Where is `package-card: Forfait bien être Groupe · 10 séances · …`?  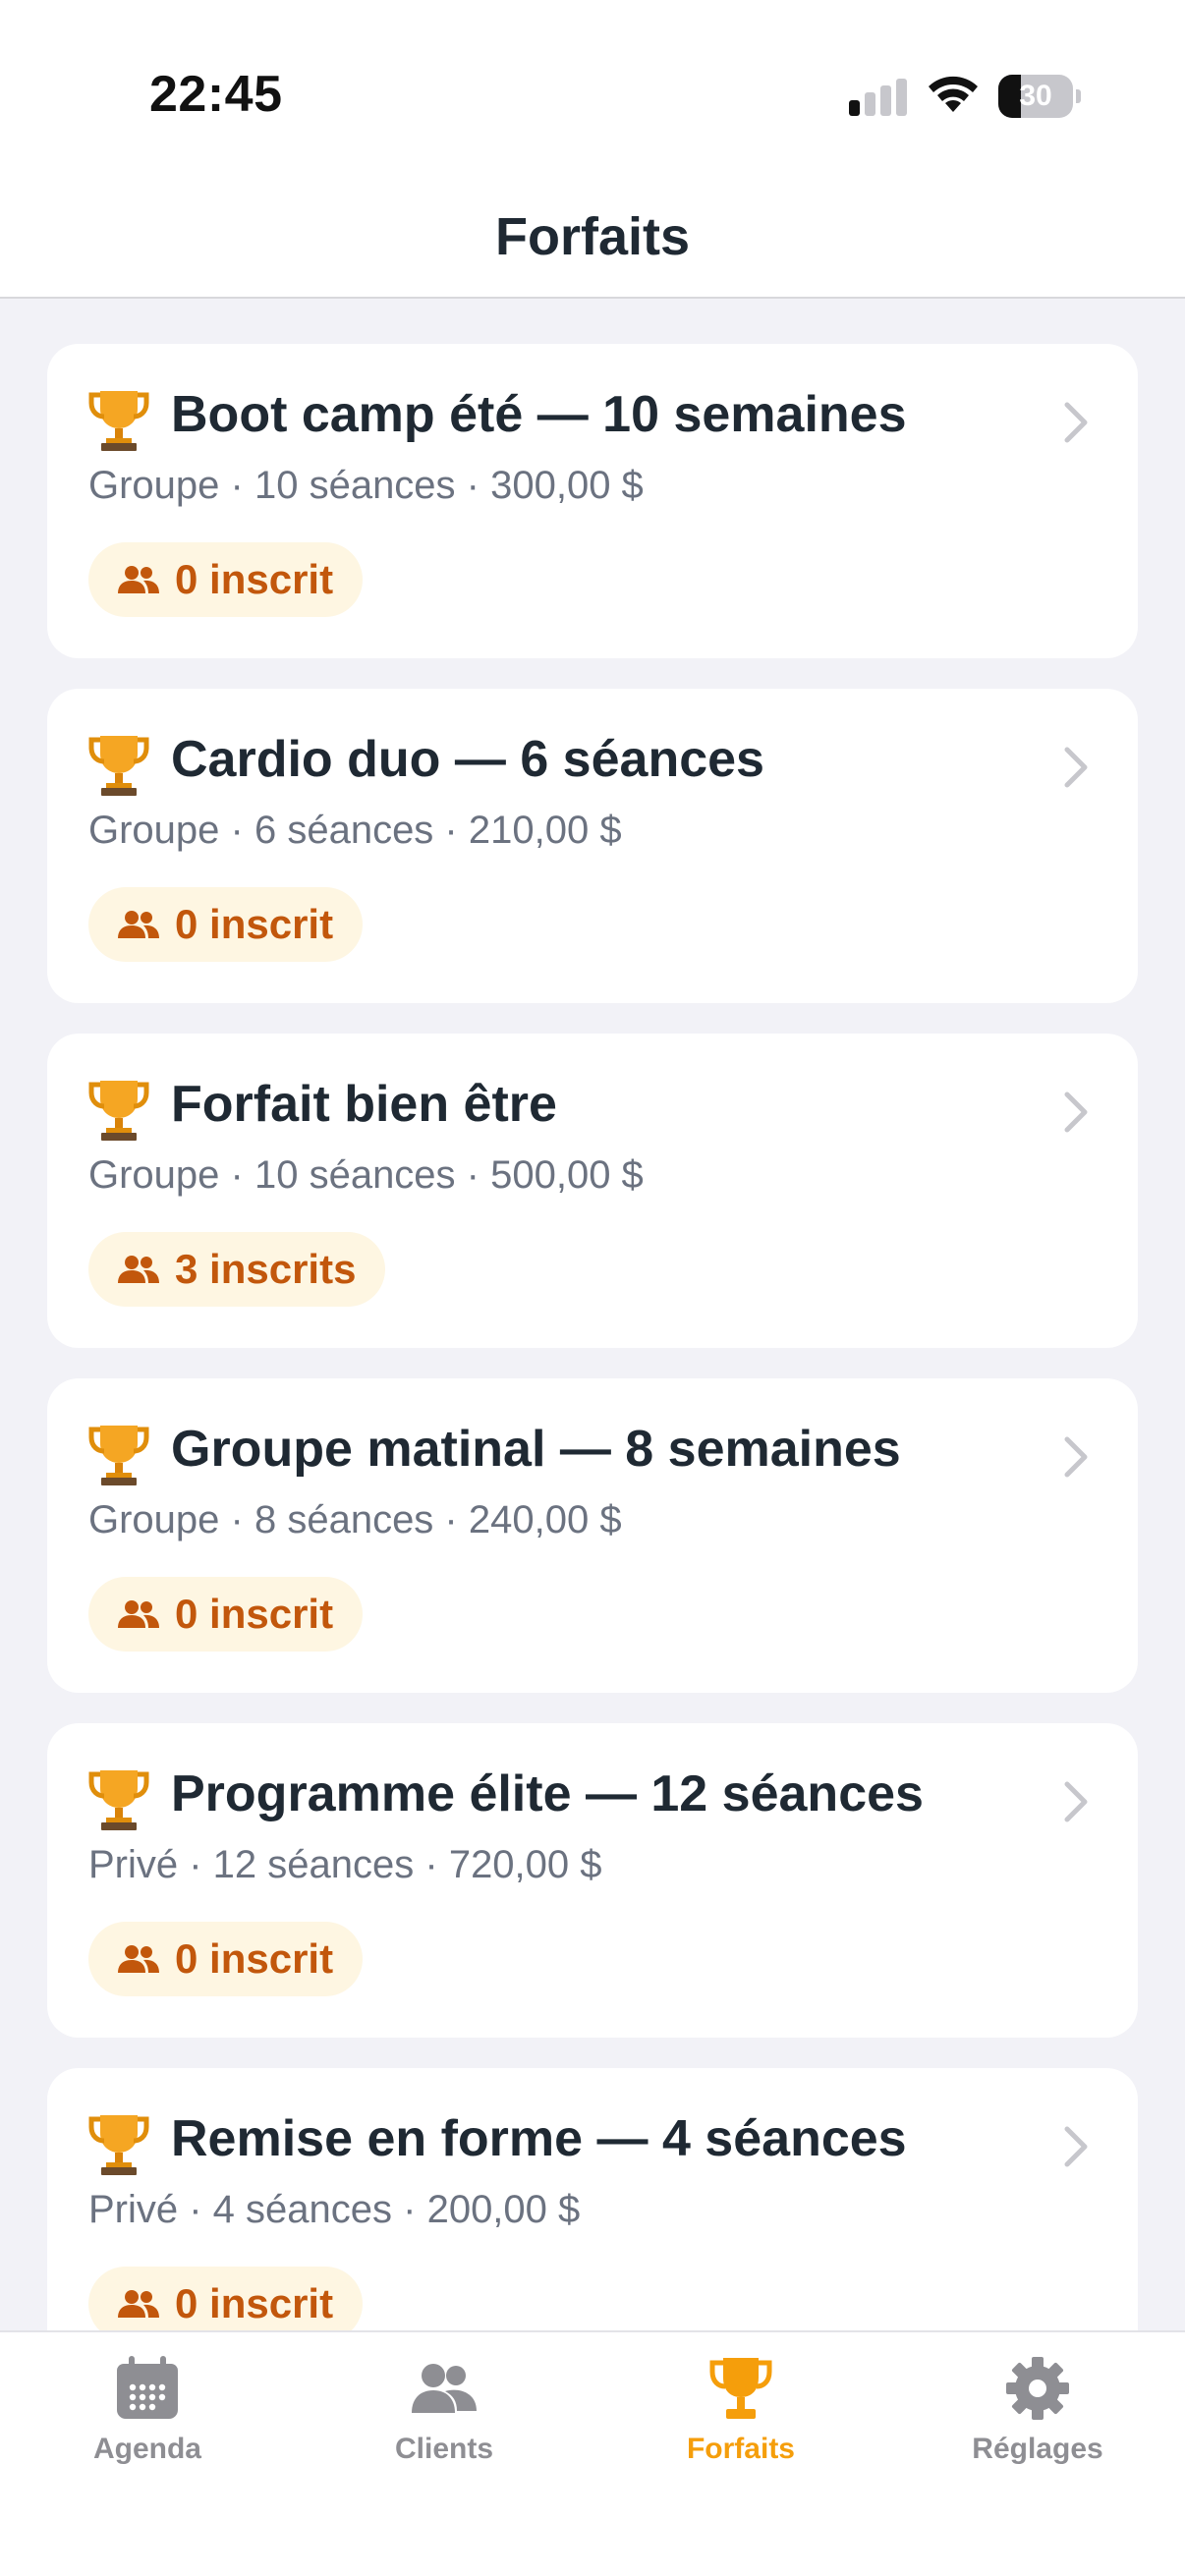
package-card: Forfait bien être Groupe · 10 séances · … is located at coordinates (592, 1191).